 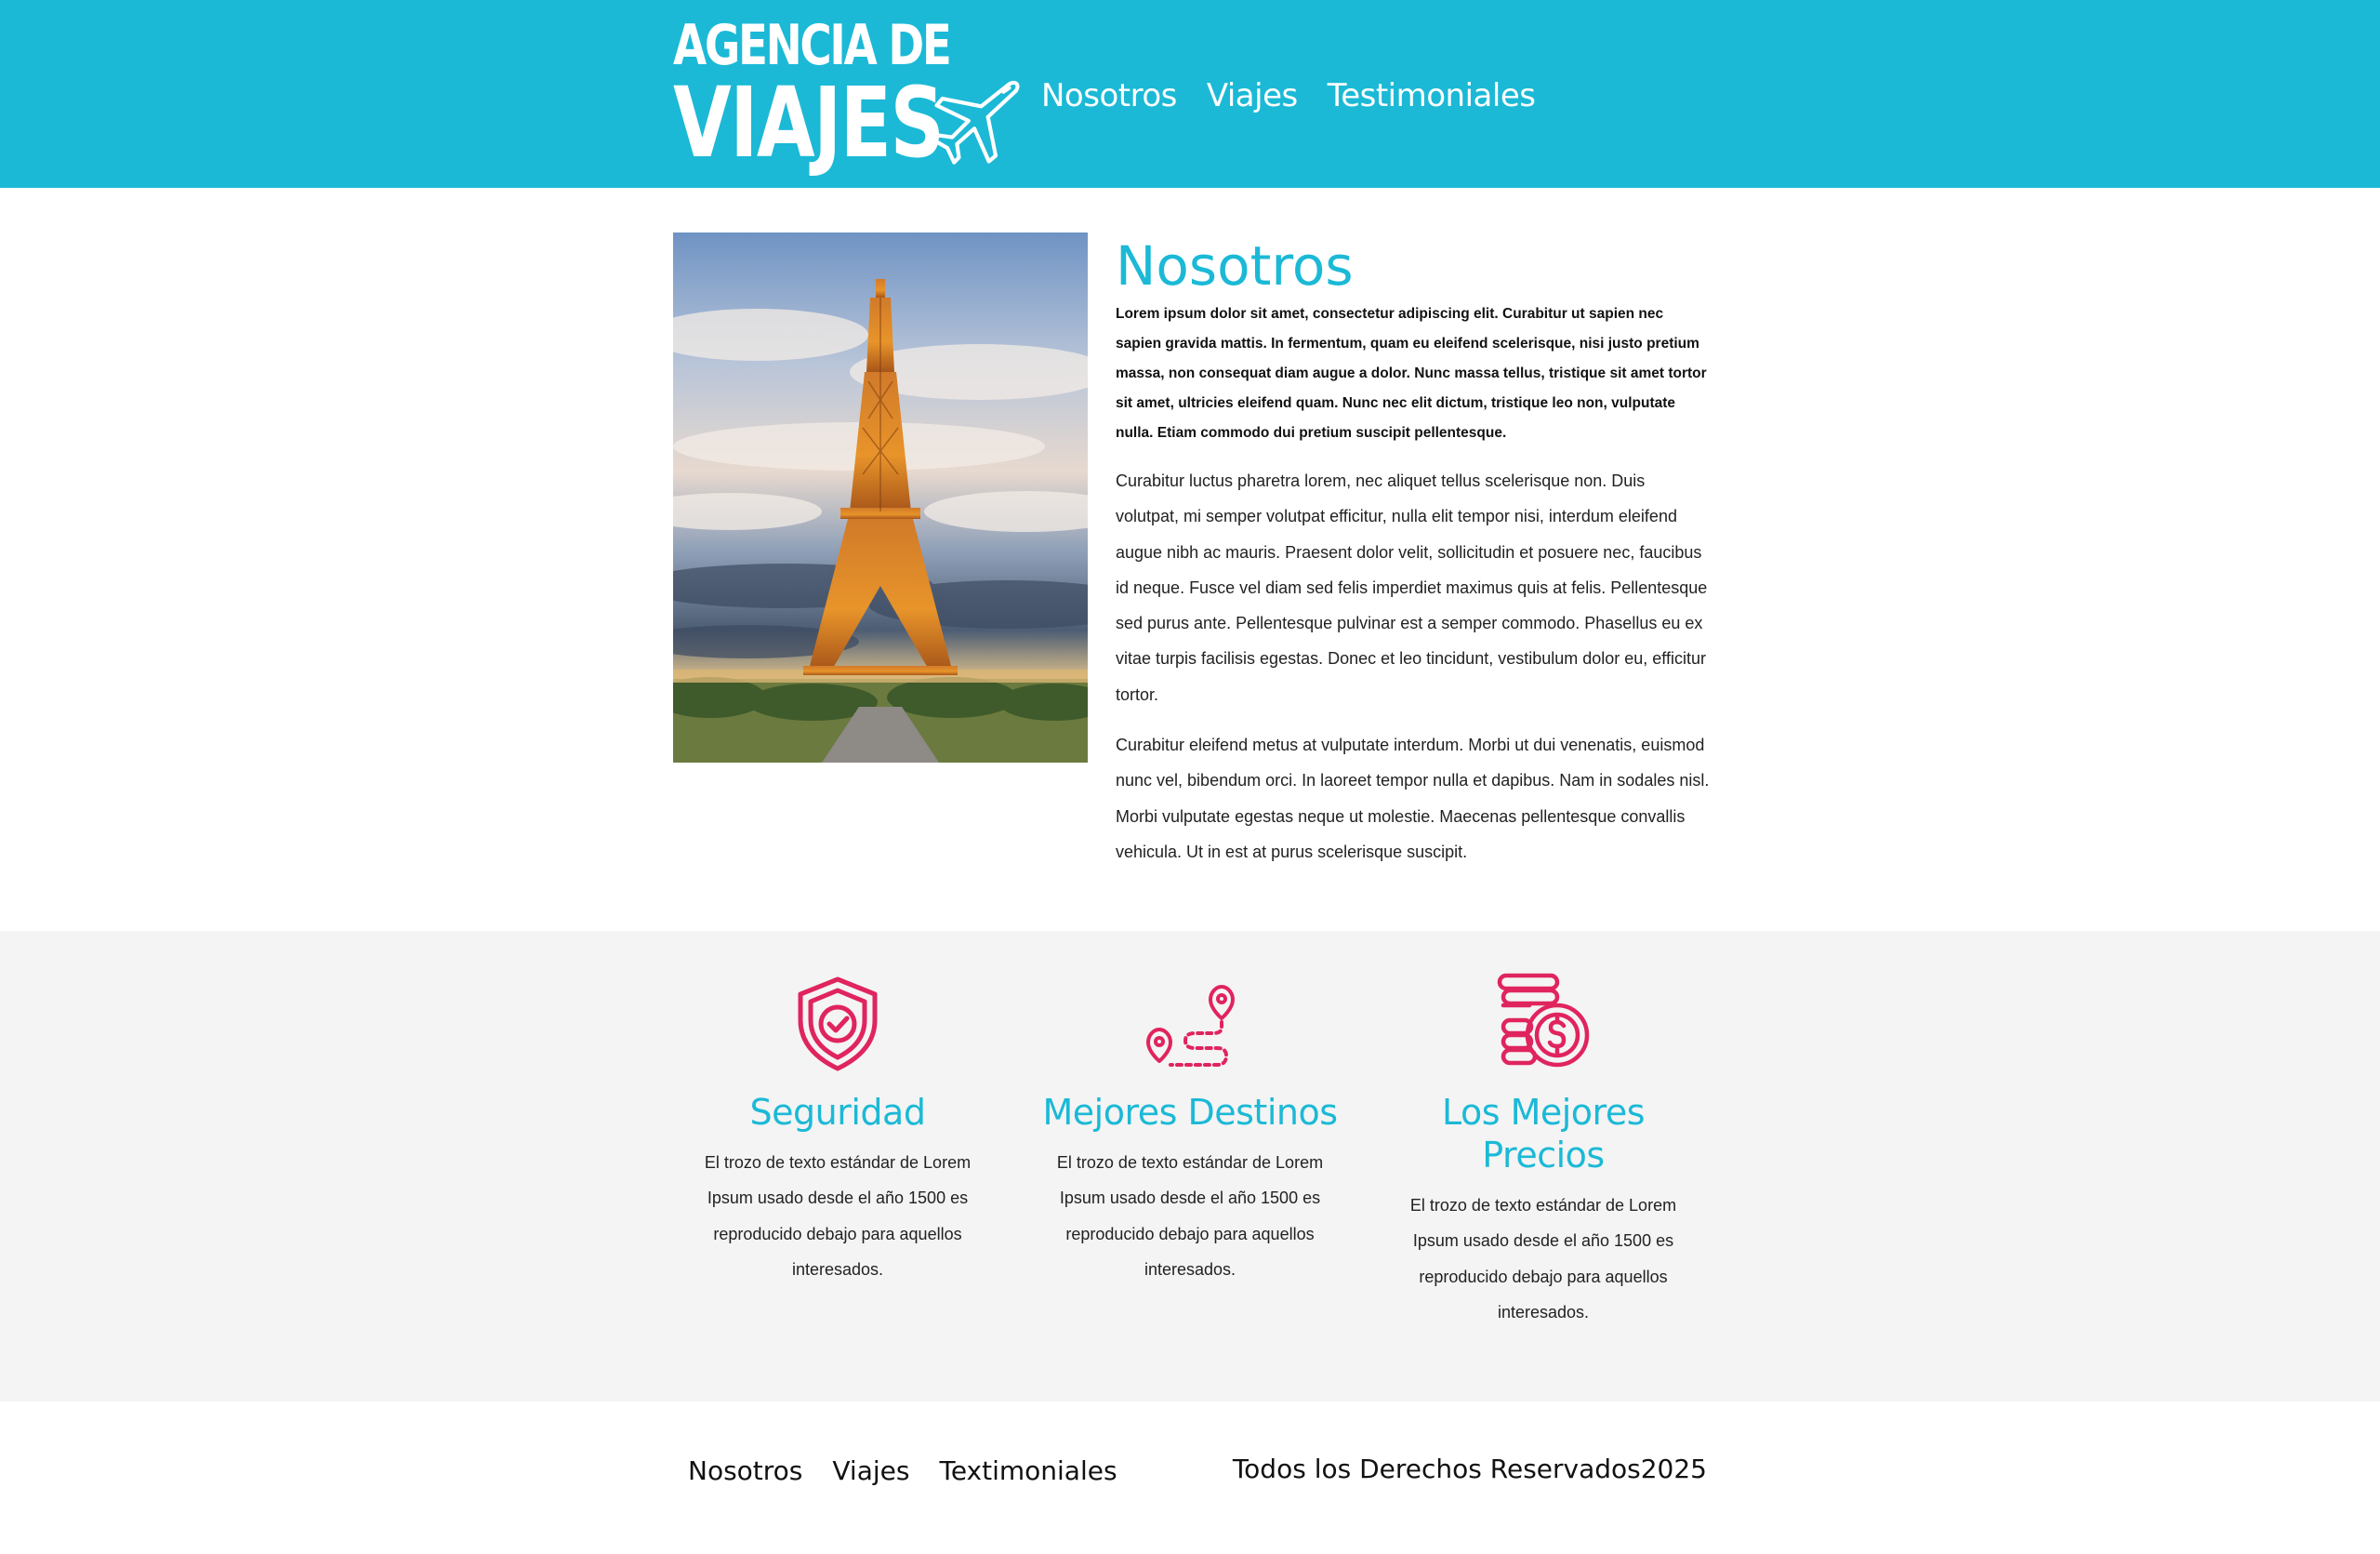 I want to click on main-nav: Nosotros Viajes Testimoniales, so click(x=1288, y=96).